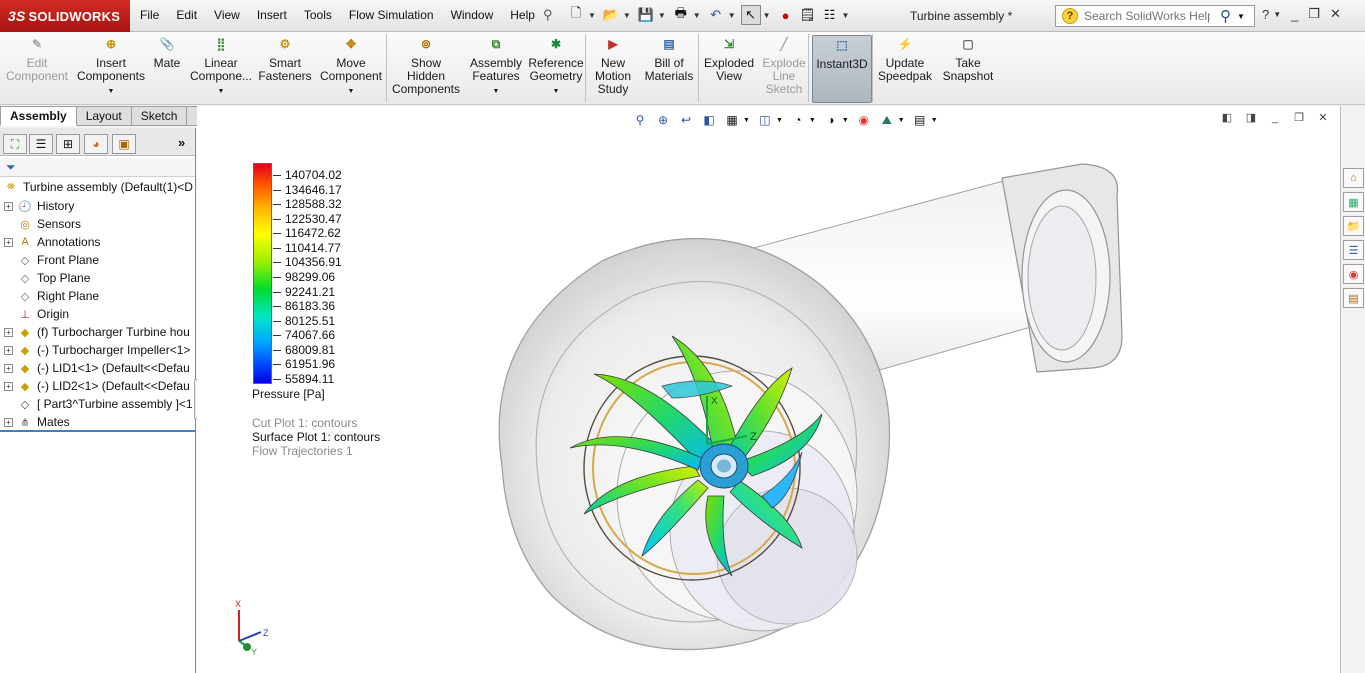  I want to click on apply-scene-icon: ⛰, so click(887, 120).